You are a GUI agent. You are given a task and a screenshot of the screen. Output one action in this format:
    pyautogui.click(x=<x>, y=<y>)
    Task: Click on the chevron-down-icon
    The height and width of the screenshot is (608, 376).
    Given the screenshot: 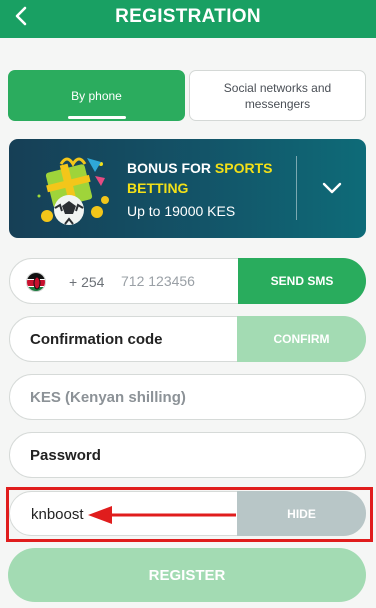 What is the action you would take?
    pyautogui.click(x=332, y=188)
    